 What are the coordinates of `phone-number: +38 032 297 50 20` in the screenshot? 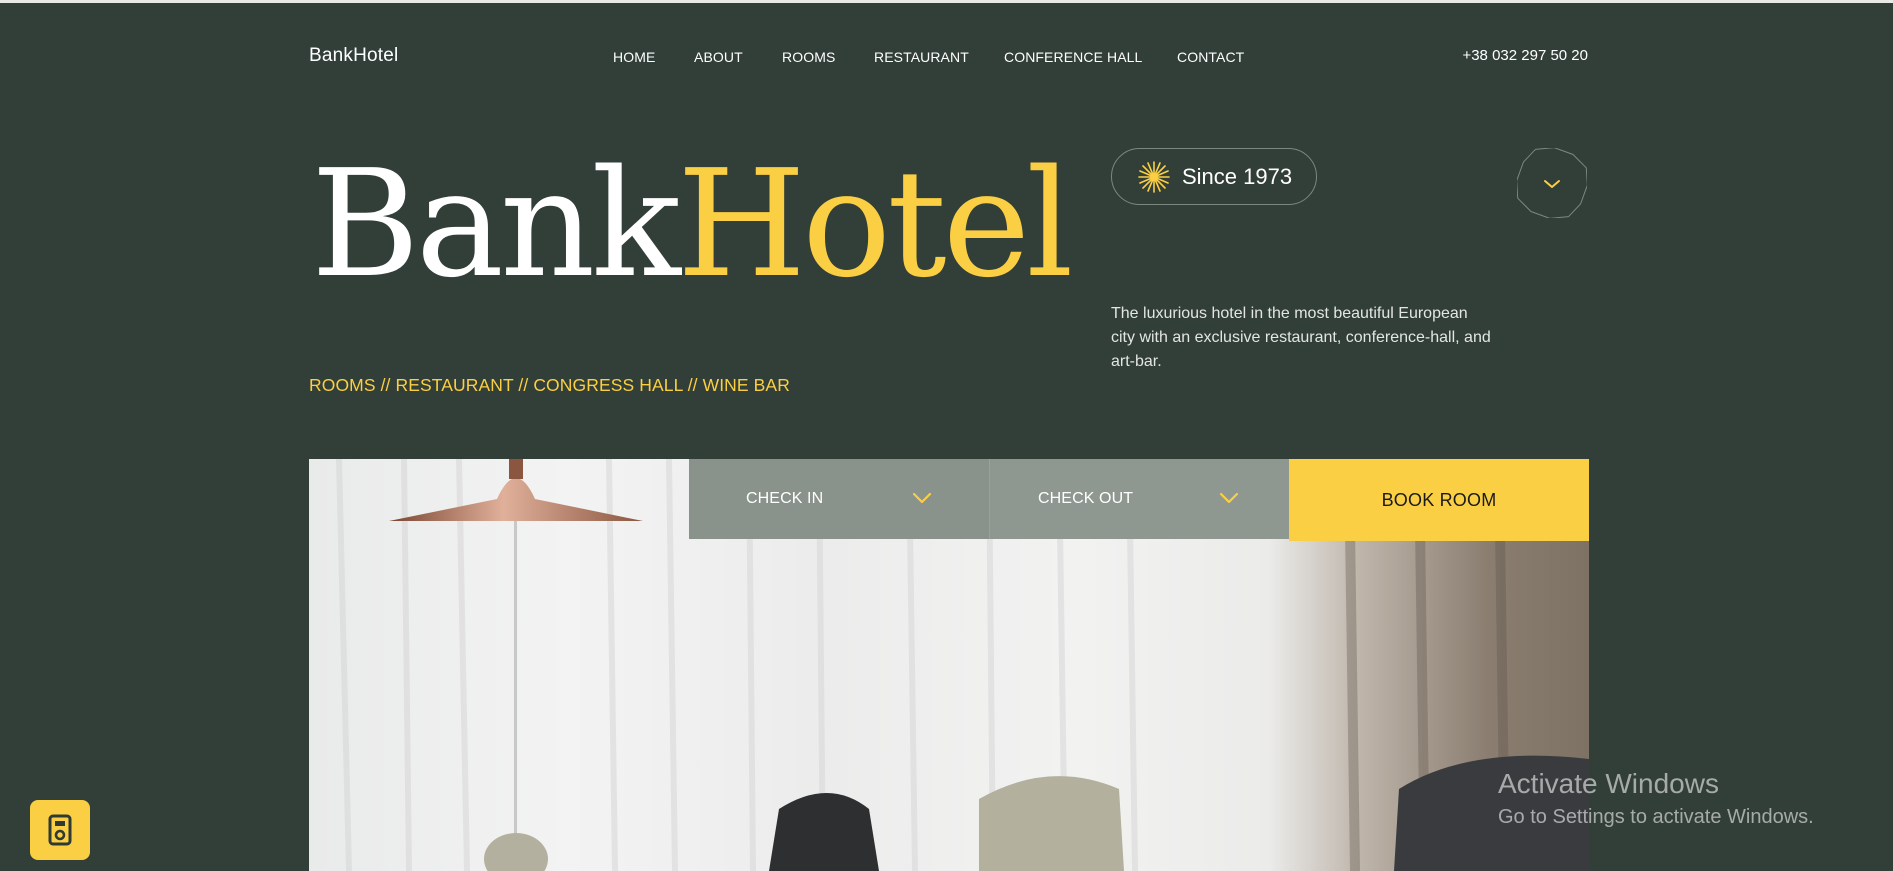 It's located at (1525, 55).